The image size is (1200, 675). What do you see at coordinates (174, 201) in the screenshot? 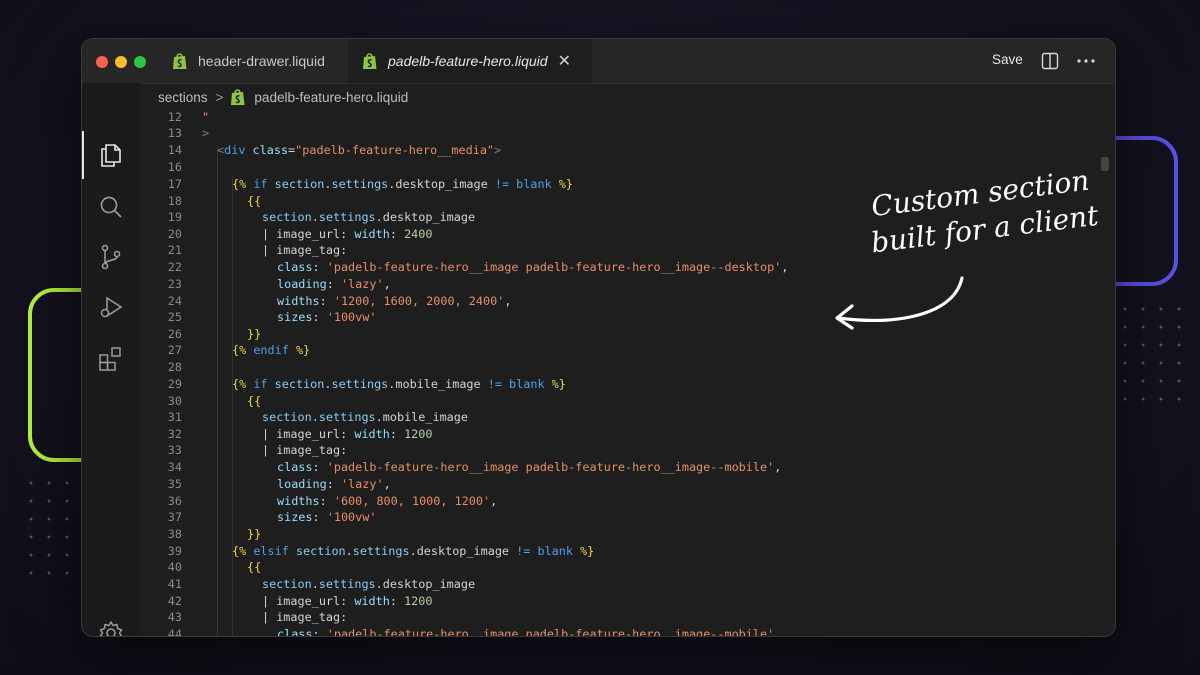
I see `line-number: 18` at bounding box center [174, 201].